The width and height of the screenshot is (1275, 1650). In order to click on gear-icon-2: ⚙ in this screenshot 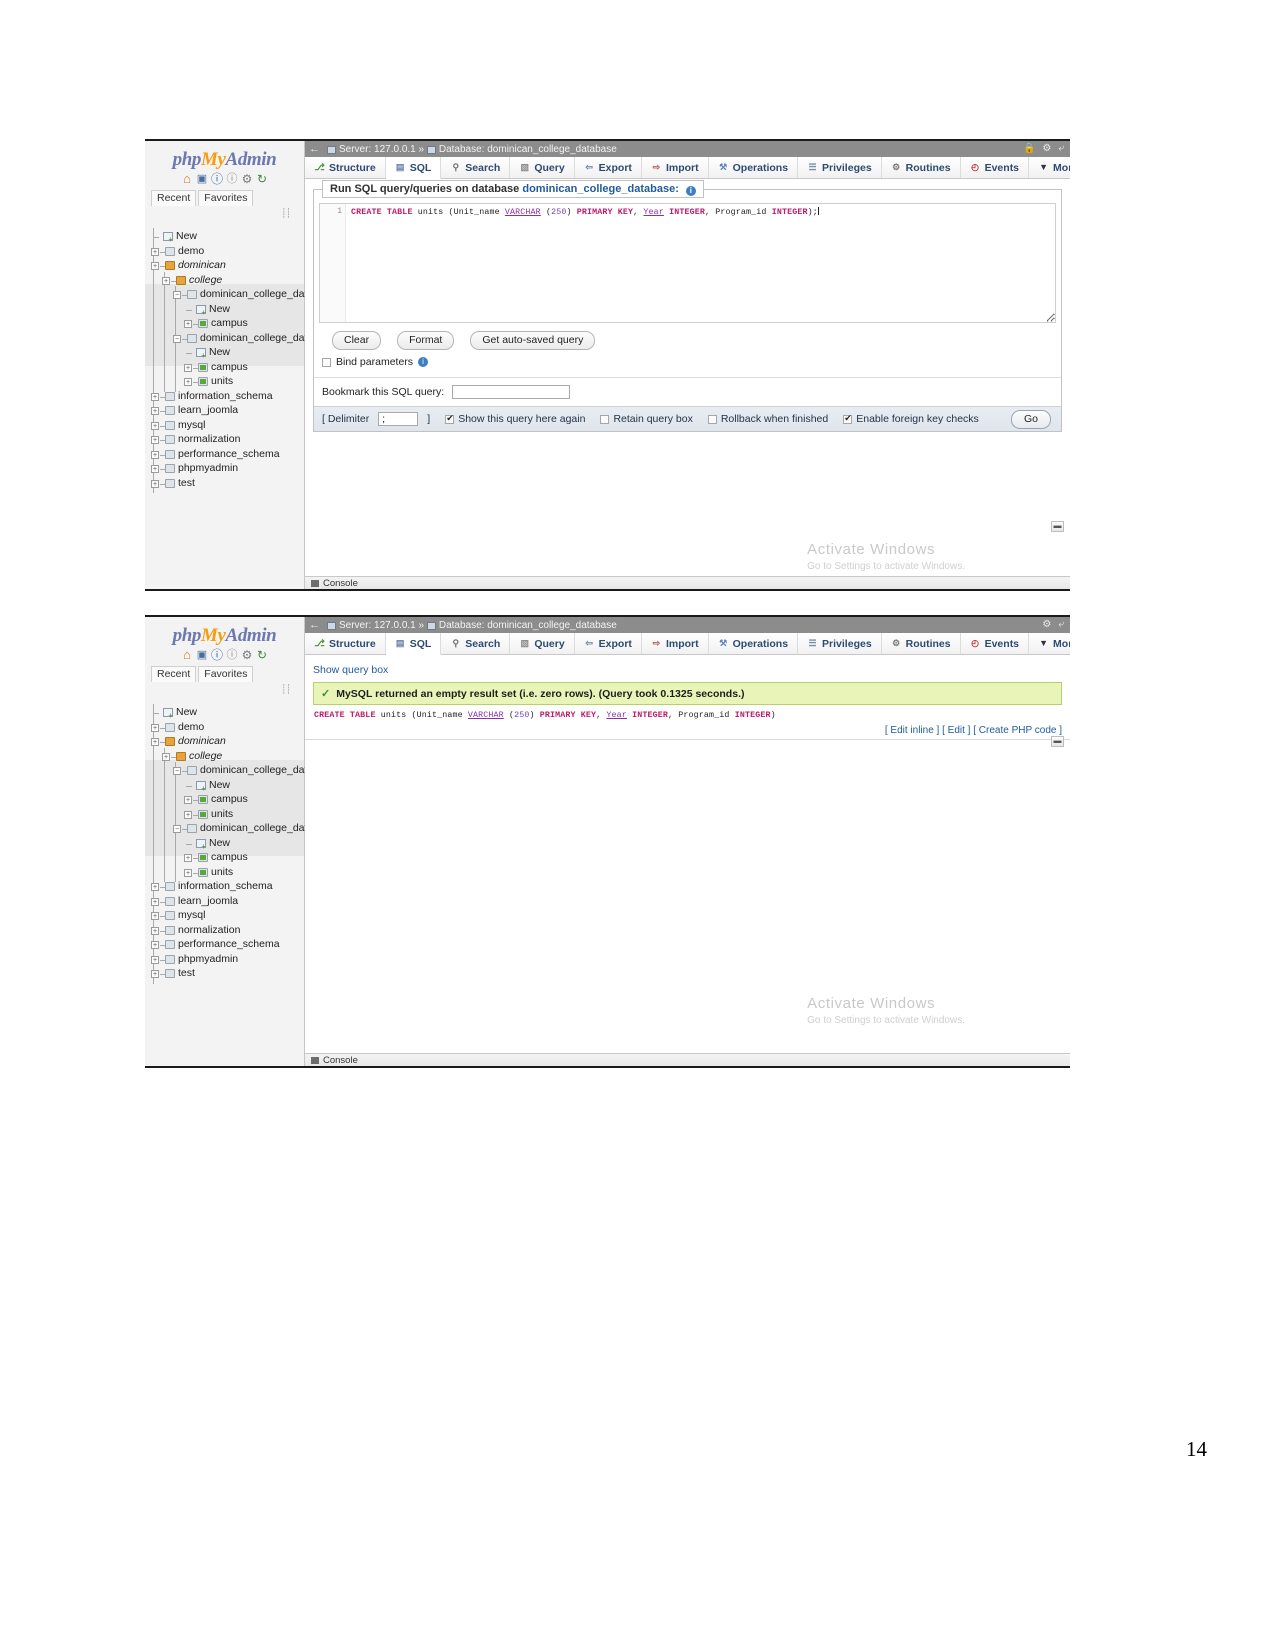, I will do `click(1046, 624)`.